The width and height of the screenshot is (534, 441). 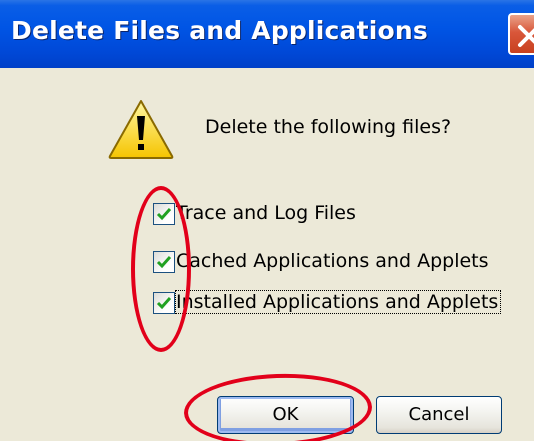 What do you see at coordinates (266, 213) in the screenshot?
I see `option-label: Trace and Log Files` at bounding box center [266, 213].